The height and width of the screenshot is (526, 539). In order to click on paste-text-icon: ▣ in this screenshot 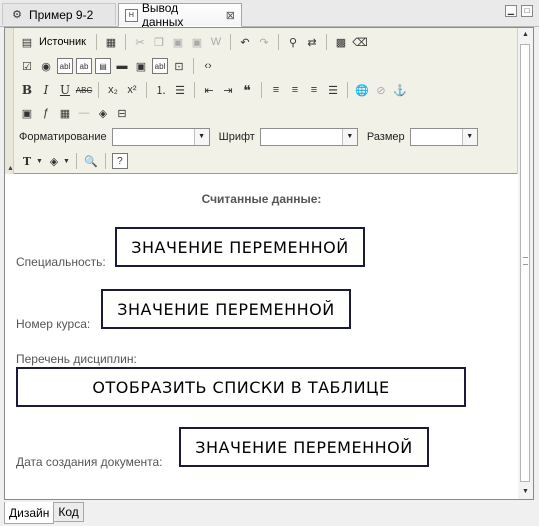, I will do `click(197, 42)`.